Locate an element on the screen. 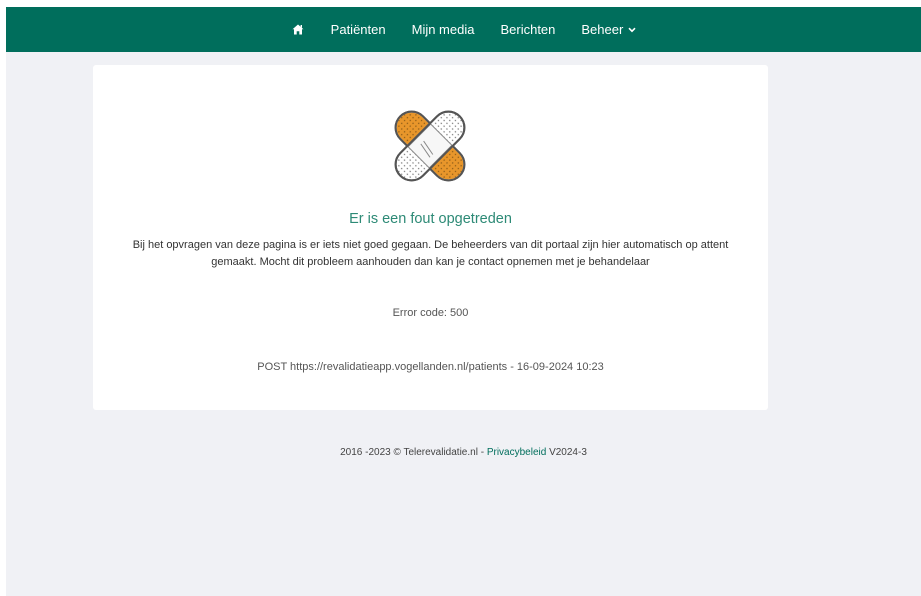 Image resolution: width=921 pixels, height=596 pixels. top-navbar: Patiënten Mijn media Berichten Beheer is located at coordinates (463, 29).